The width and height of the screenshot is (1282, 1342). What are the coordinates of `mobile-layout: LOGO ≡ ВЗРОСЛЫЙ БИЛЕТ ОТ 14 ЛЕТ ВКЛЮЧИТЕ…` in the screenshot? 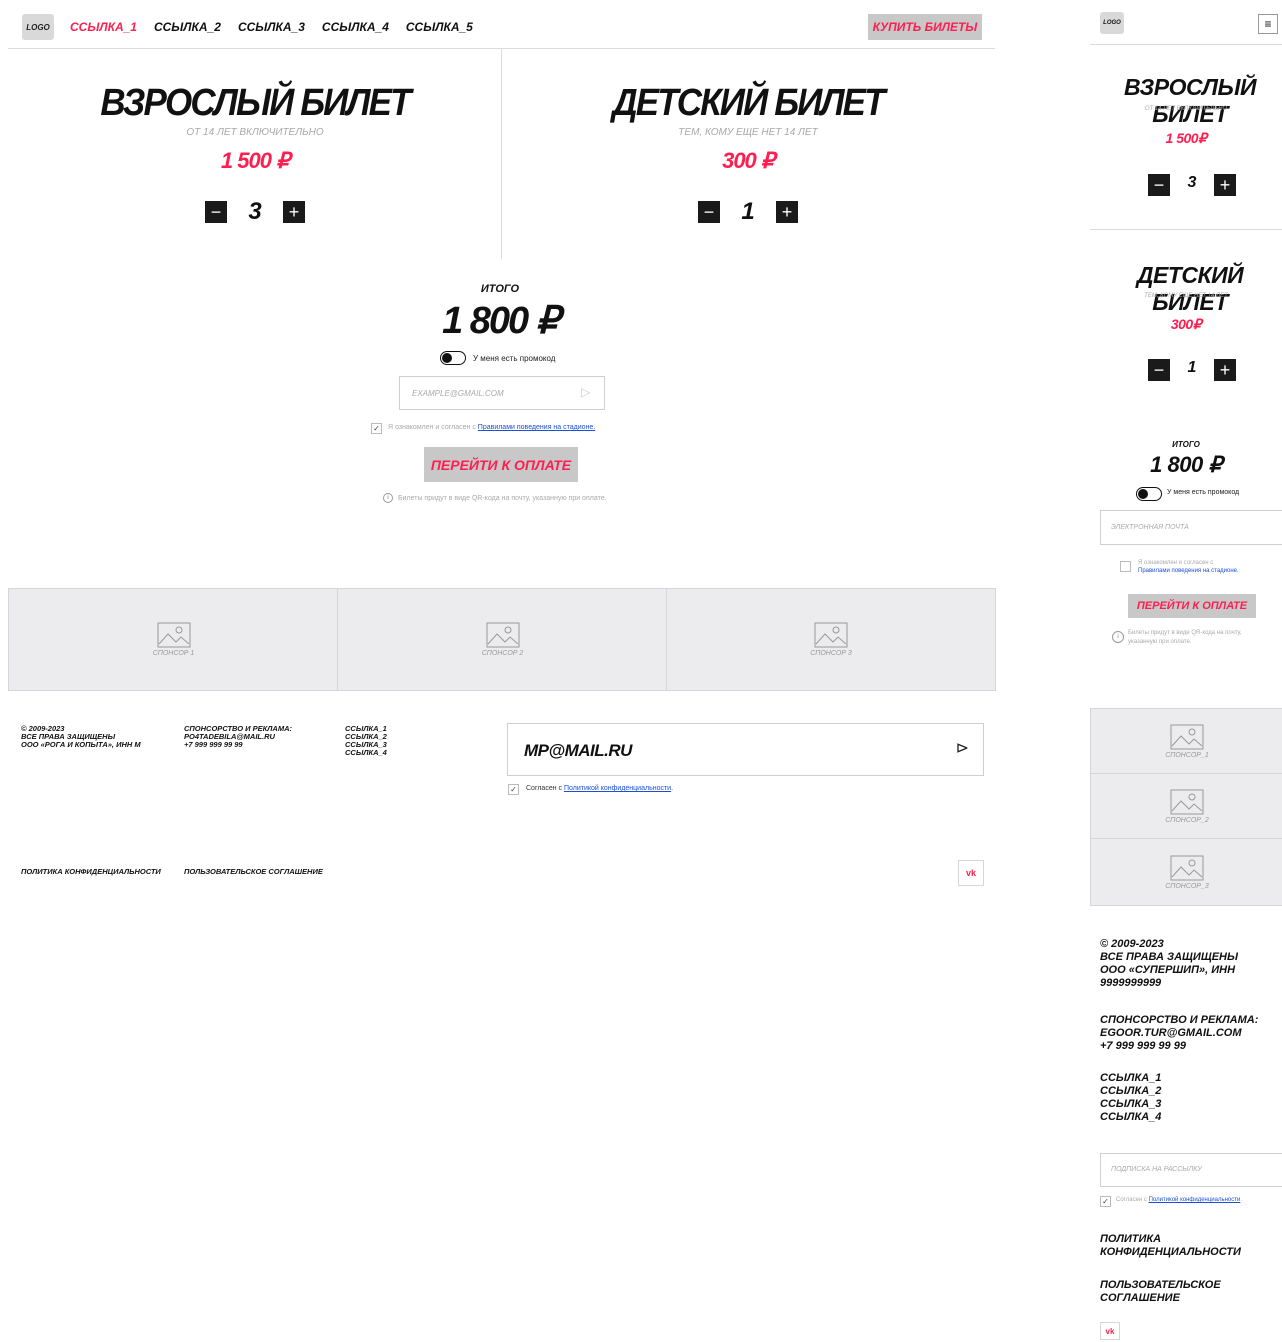 It's located at (1186, 671).